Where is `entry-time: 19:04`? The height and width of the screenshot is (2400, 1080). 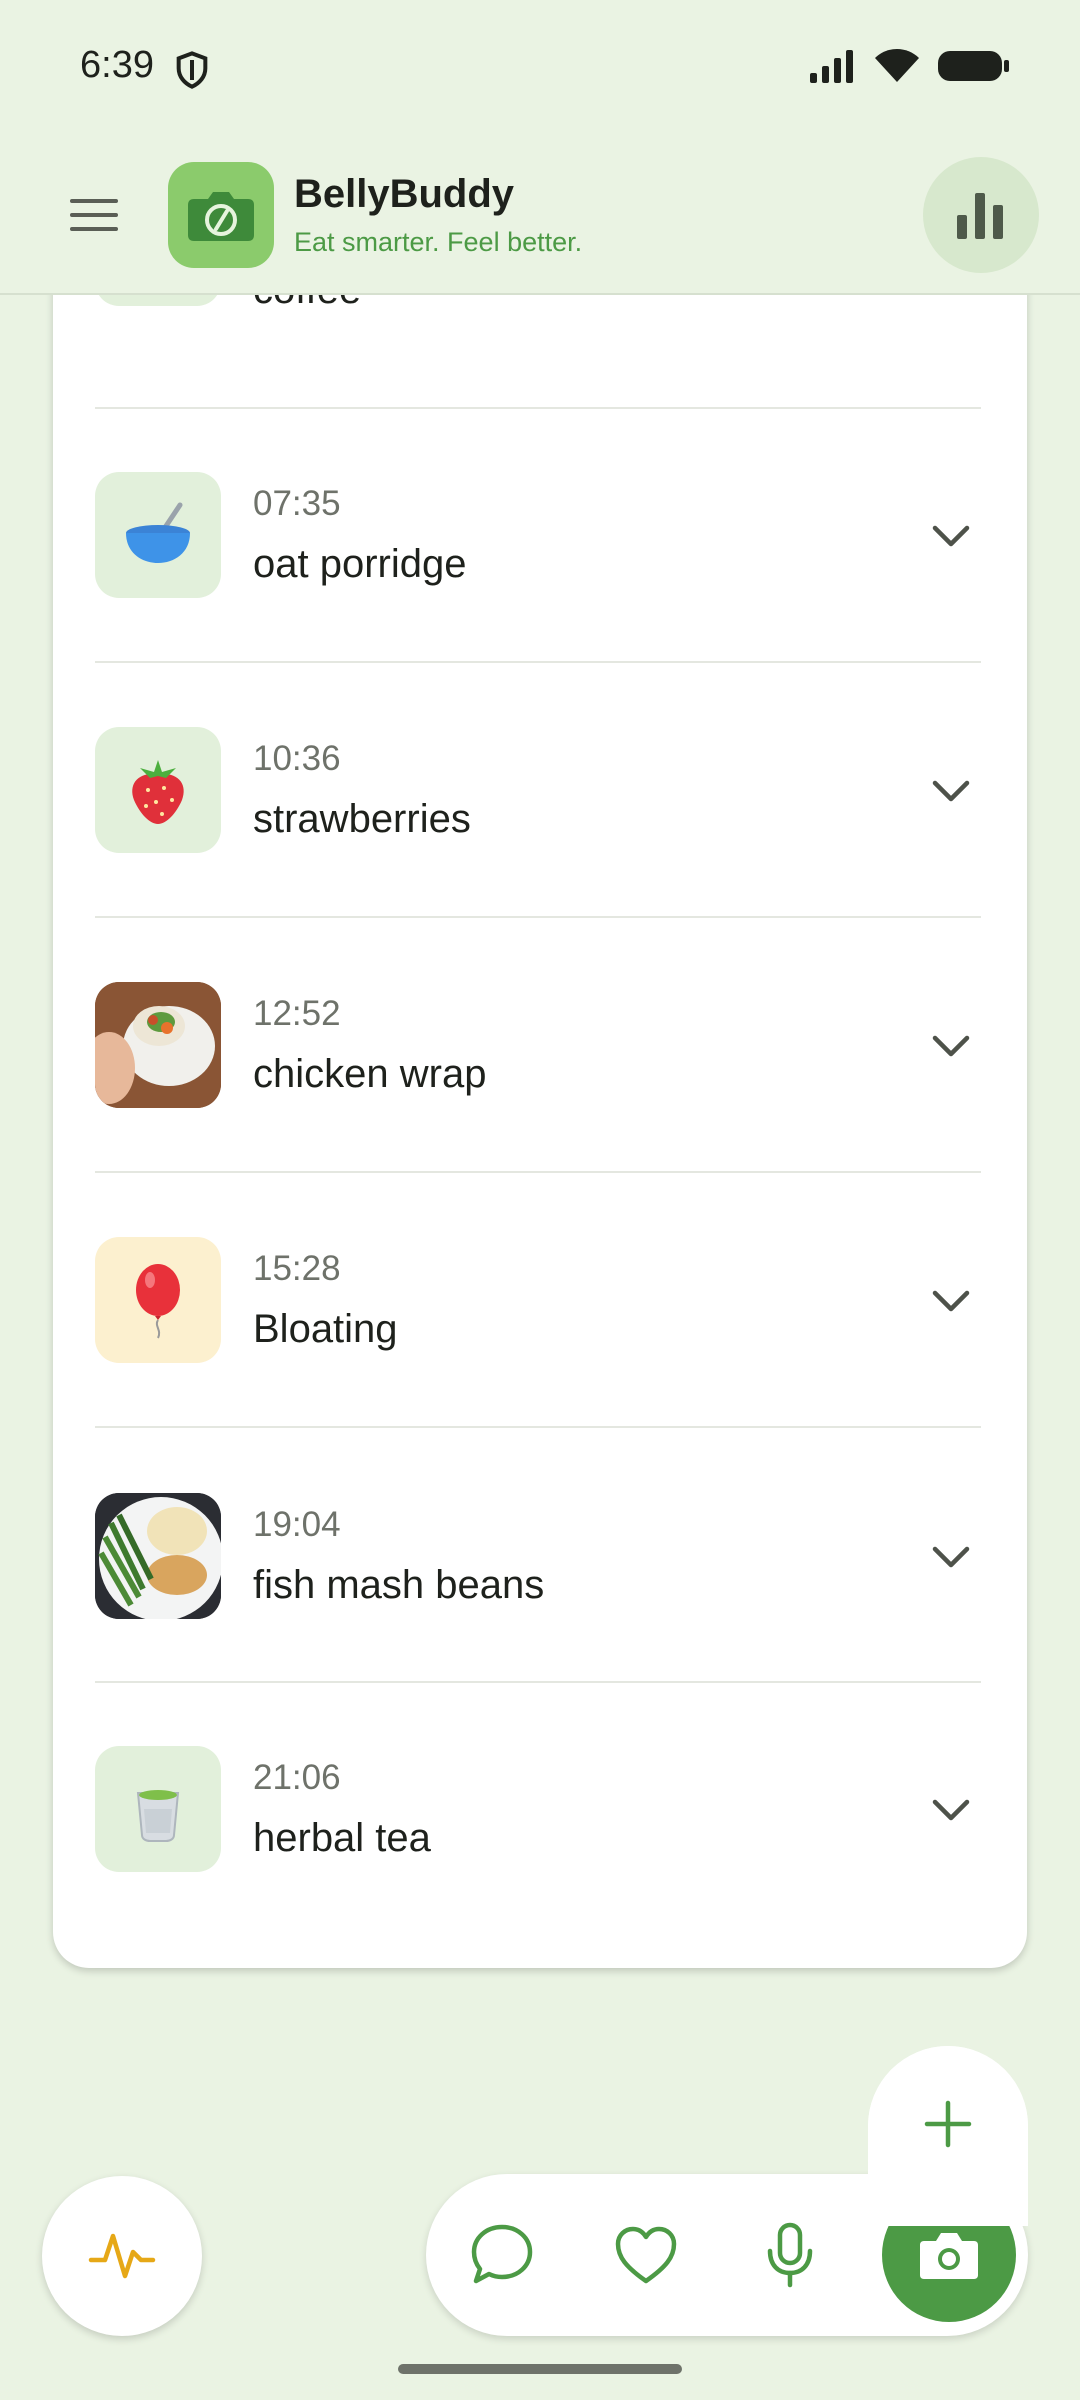
entry-time: 19:04 is located at coordinates (297, 1524).